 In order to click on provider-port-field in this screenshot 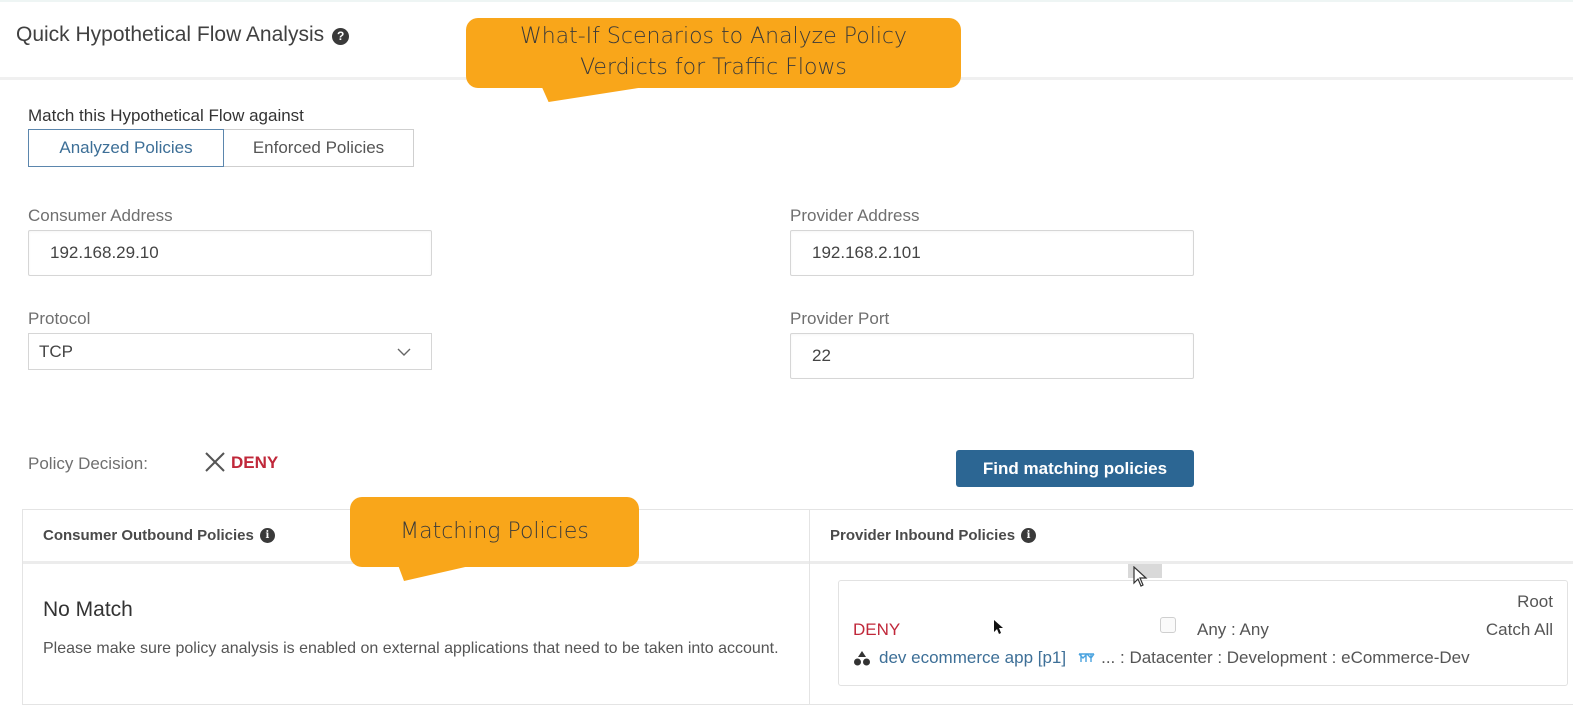, I will do `click(992, 356)`.